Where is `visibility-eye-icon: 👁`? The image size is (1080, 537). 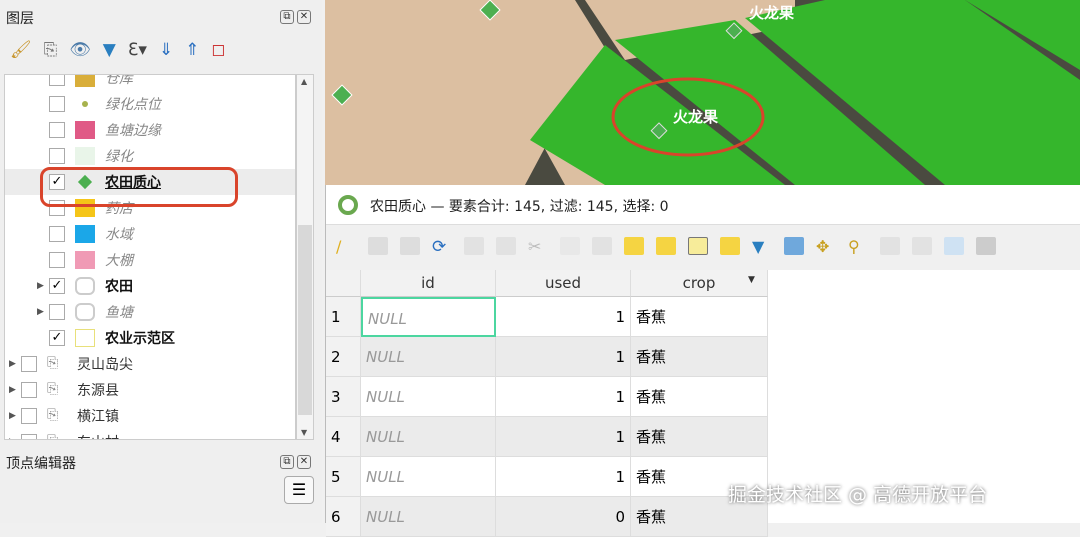
visibility-eye-icon: 👁 is located at coordinates (80, 50).